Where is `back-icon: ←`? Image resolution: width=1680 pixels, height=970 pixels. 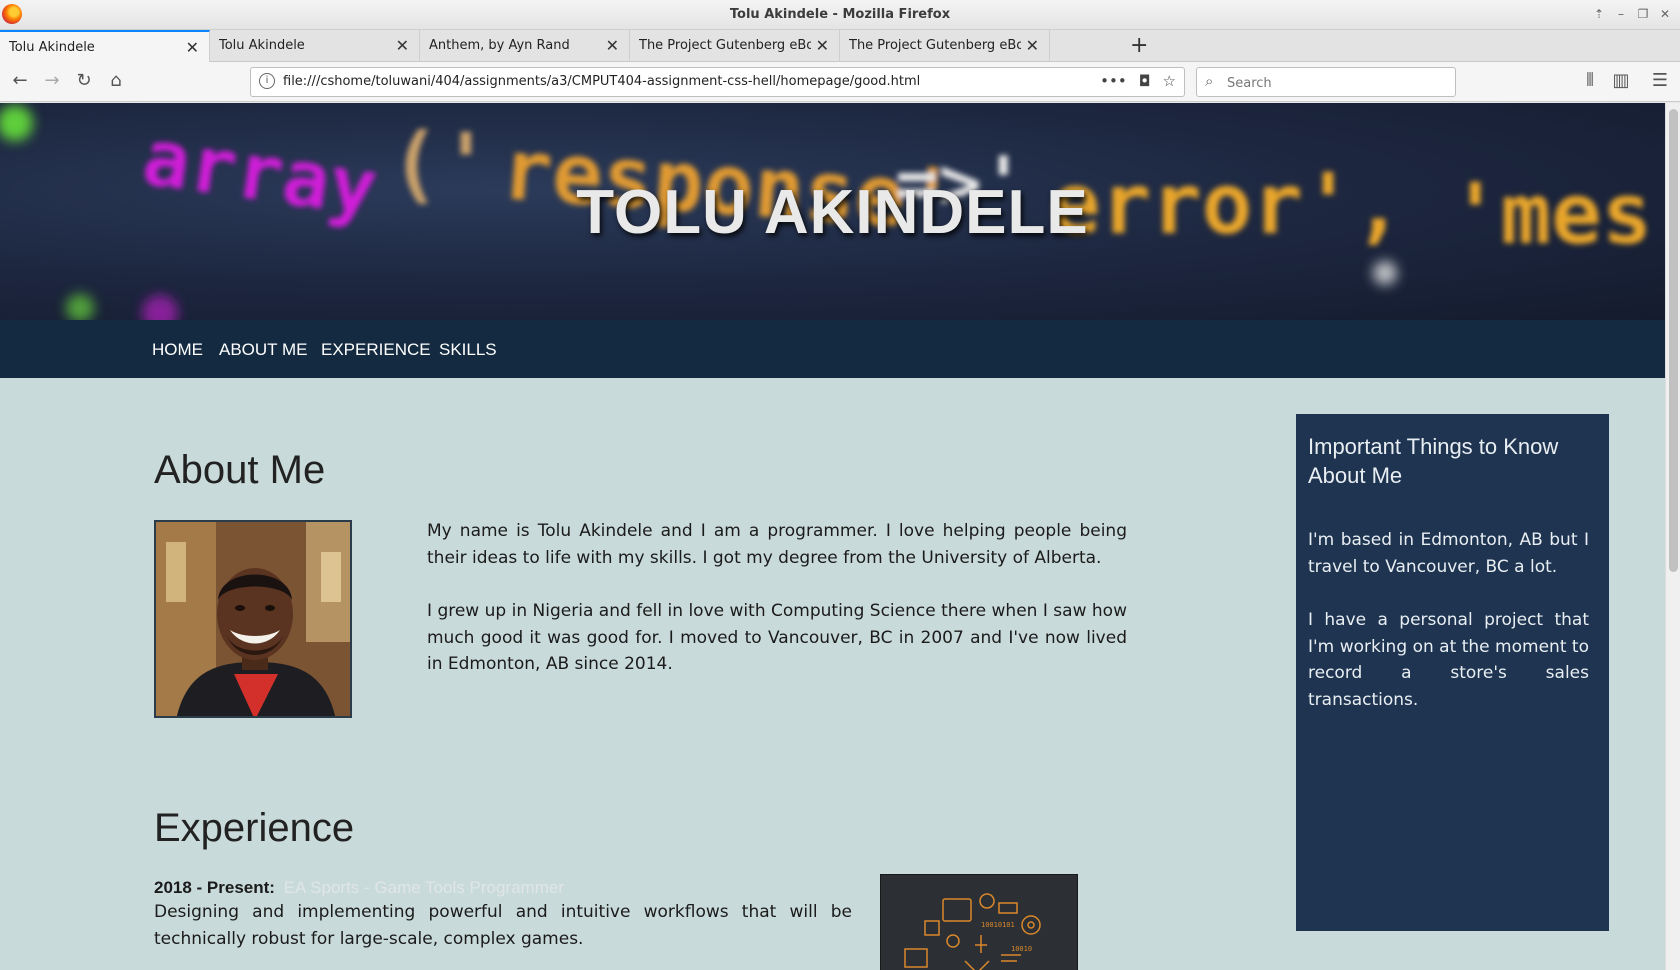 back-icon: ← is located at coordinates (20, 80).